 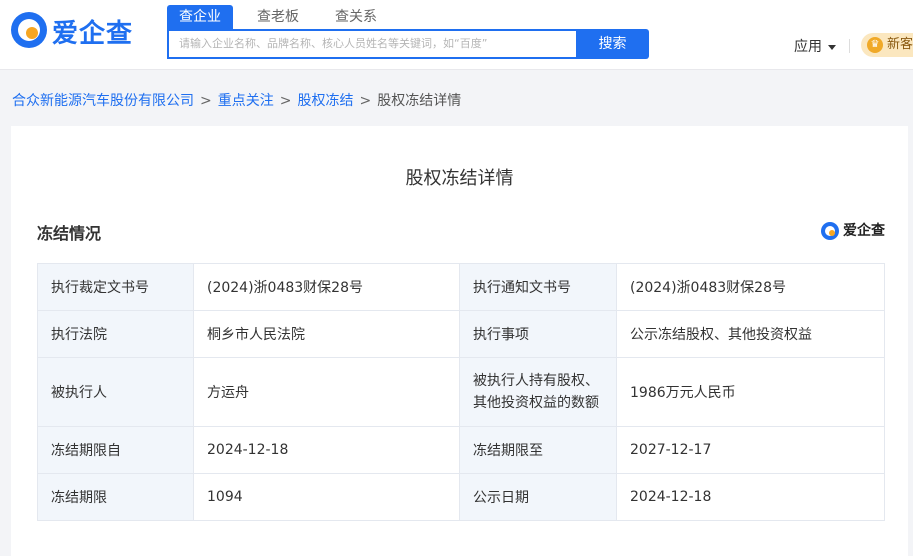 What do you see at coordinates (326, 497) in the screenshot?
I see `table-cell-value: 1094` at bounding box center [326, 497].